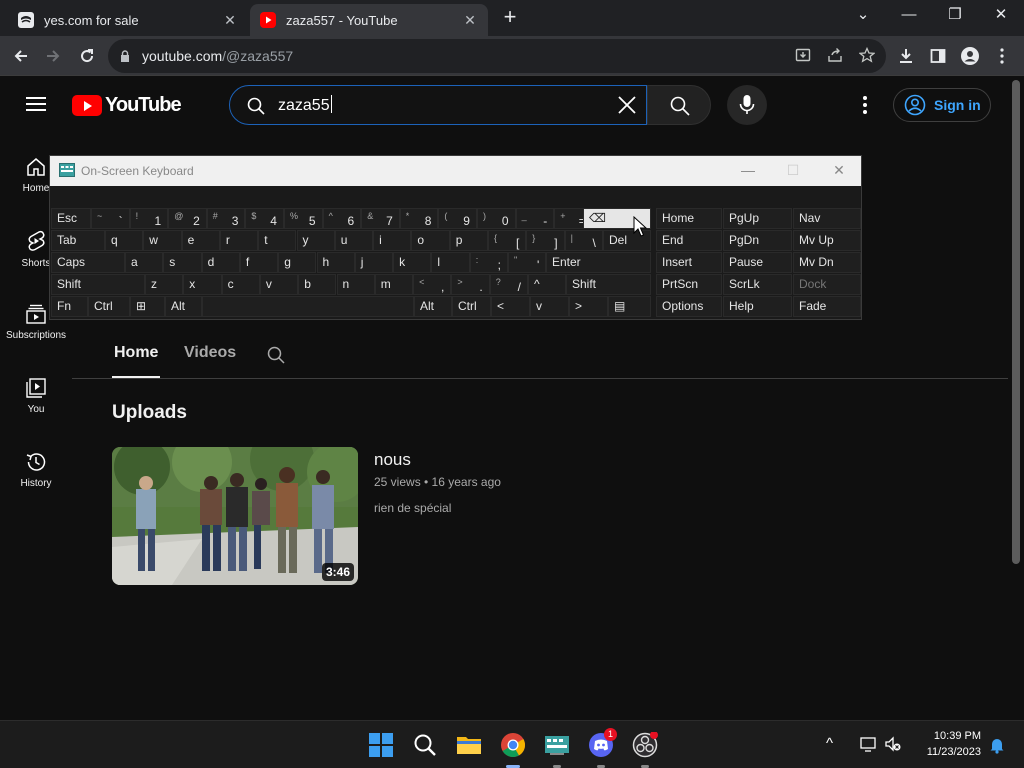 The height and width of the screenshot is (768, 1024). What do you see at coordinates (136, 353) in the screenshot?
I see `tab-home: Home` at bounding box center [136, 353].